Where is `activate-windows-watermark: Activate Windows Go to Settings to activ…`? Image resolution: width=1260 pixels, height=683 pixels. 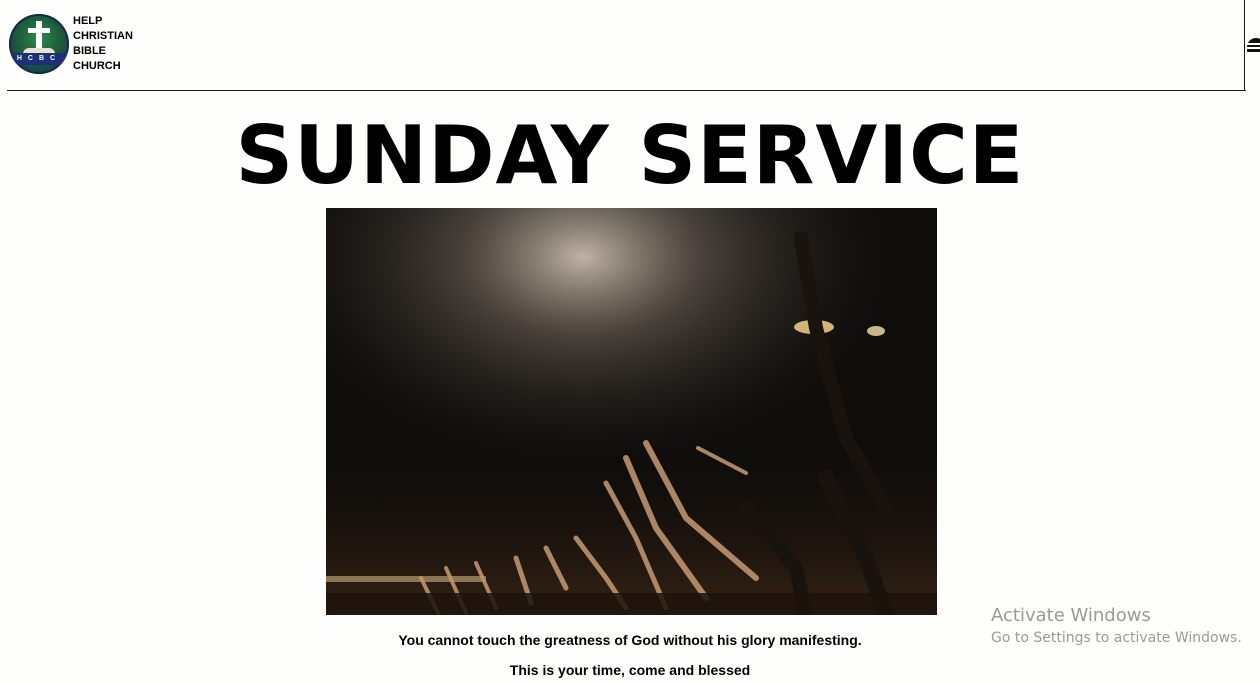 activate-windows-watermark: Activate Windows Go to Settings to activ… is located at coordinates (1116, 626).